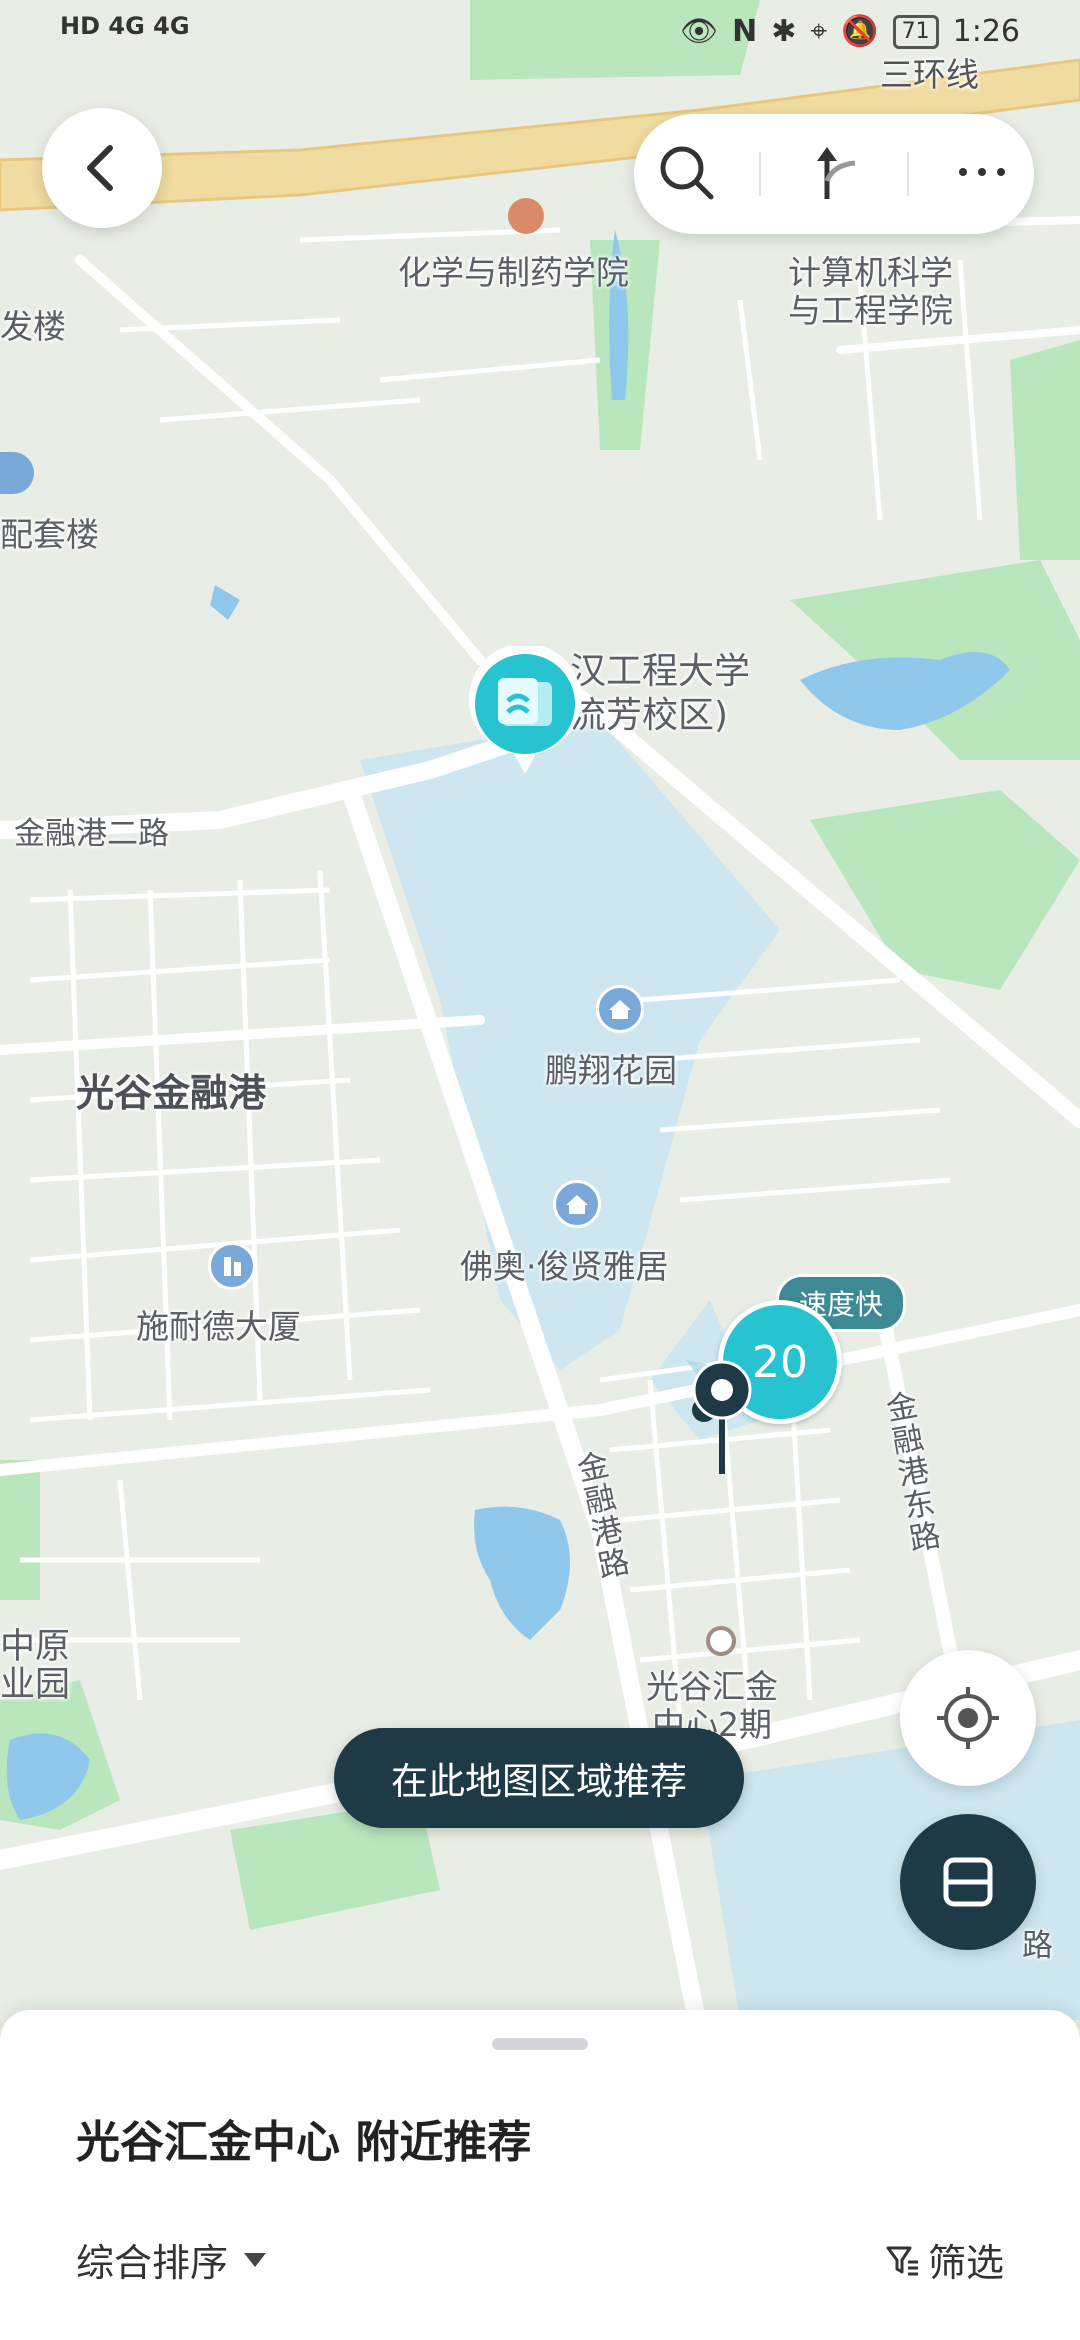 Image resolution: width=1080 pixels, height=2340 pixels. What do you see at coordinates (540, 35) in the screenshot?
I see `status-bar: HD 4G 4G 👁 N ✱ ⌖ 🔕 71 1:26` at bounding box center [540, 35].